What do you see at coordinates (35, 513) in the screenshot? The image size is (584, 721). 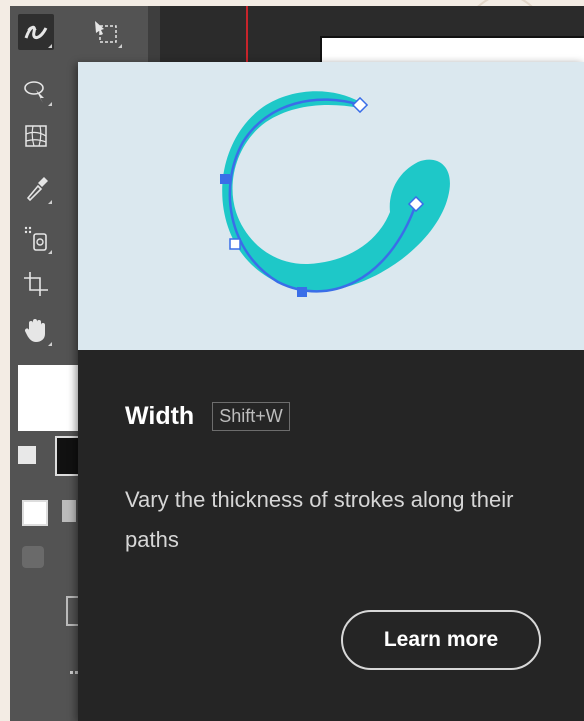 I see `fill-mode-button` at bounding box center [35, 513].